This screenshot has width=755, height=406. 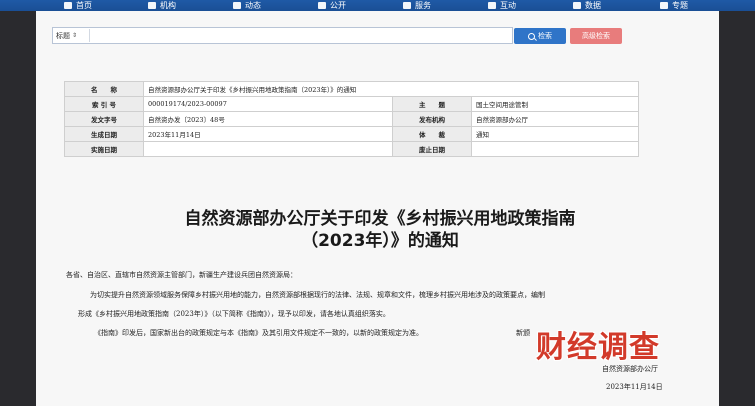 I want to click on document-title: 自然资源部办公厅关于印发《乡村振兴用地政策指南 （2023年）》的通知, so click(x=380, y=230).